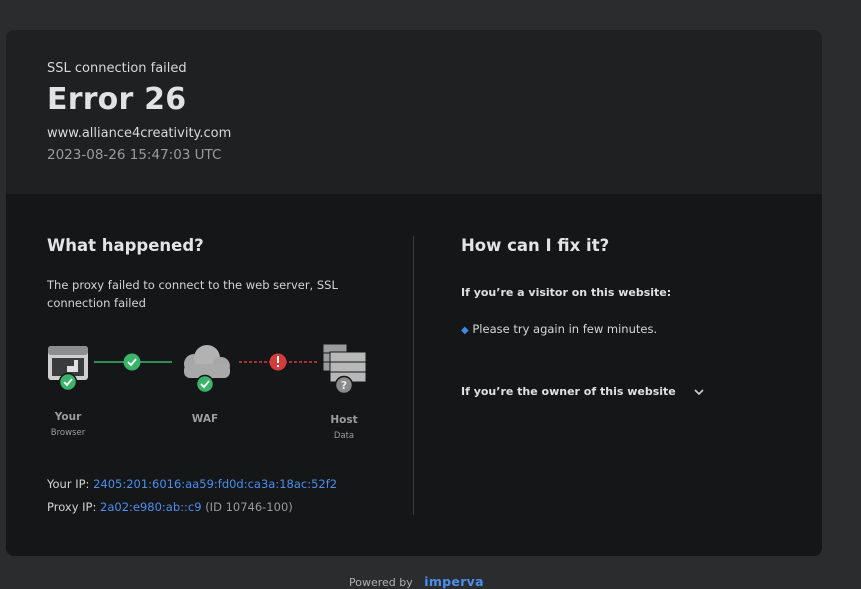 The width and height of the screenshot is (861, 589). What do you see at coordinates (207, 361) in the screenshot?
I see `cloud-icon` at bounding box center [207, 361].